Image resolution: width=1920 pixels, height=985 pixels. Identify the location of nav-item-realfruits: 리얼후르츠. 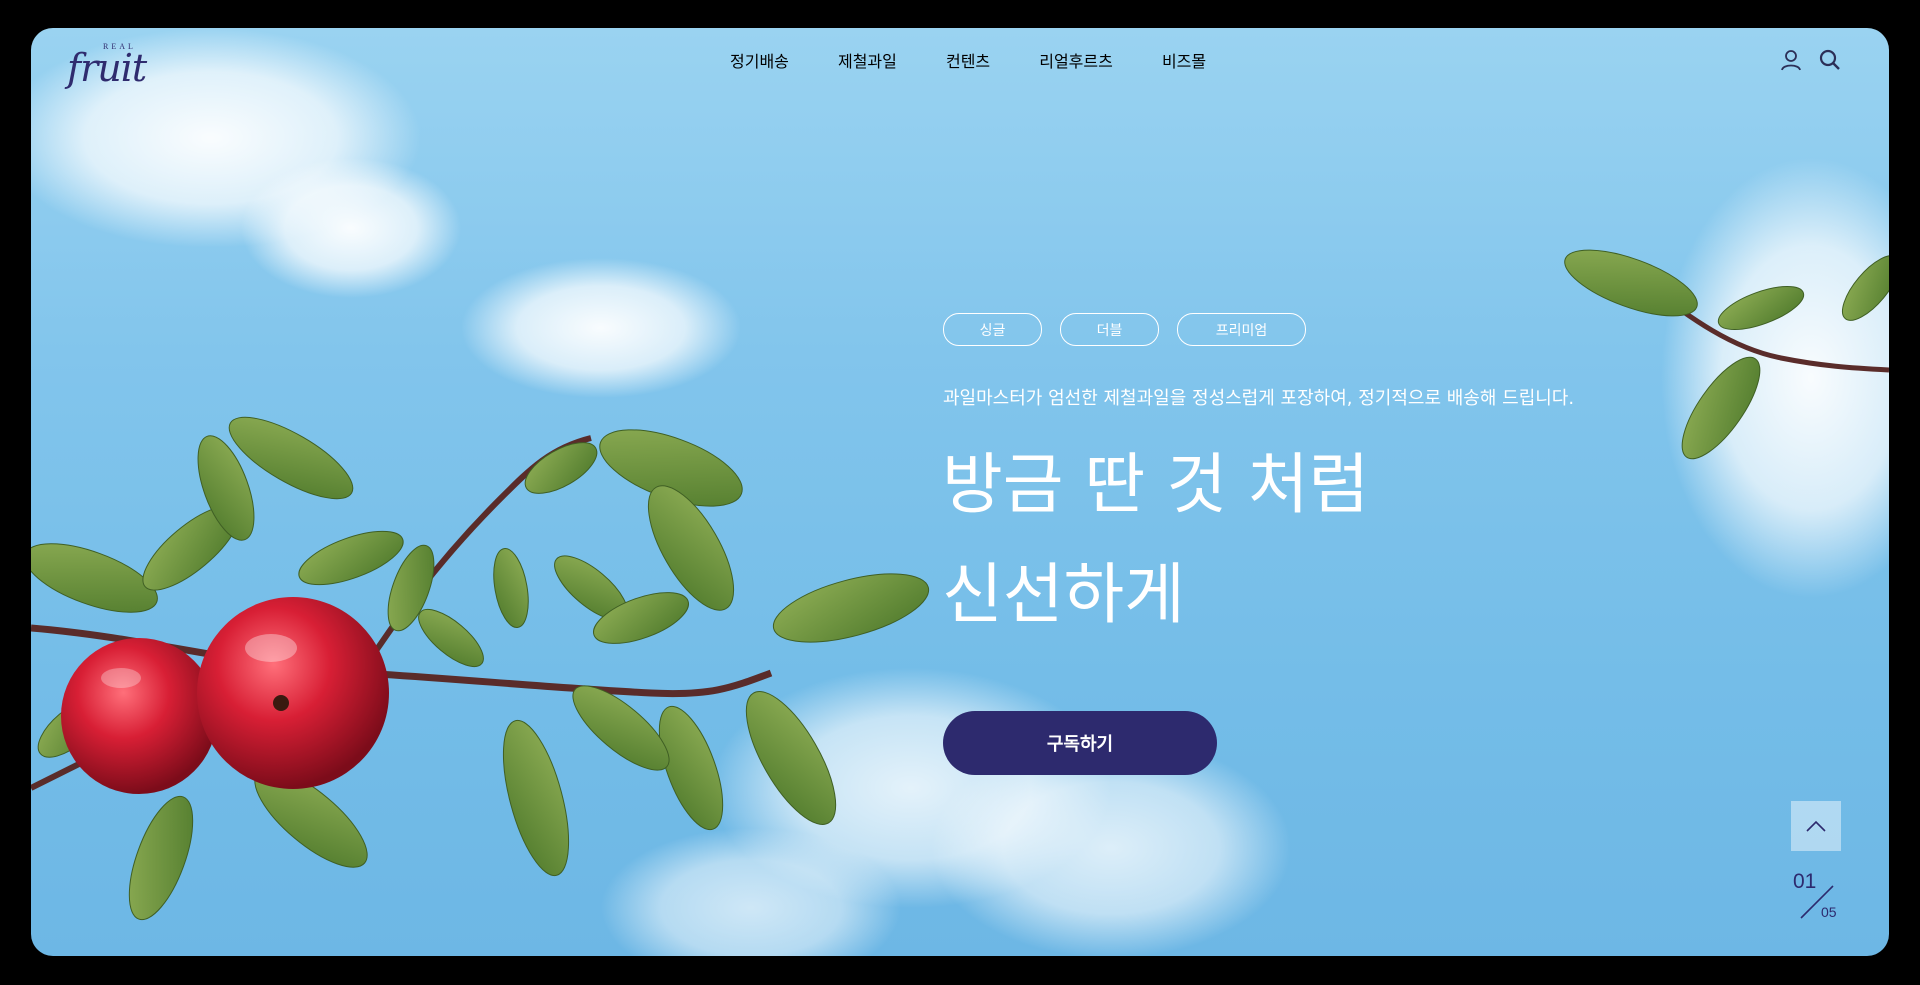
(1076, 61).